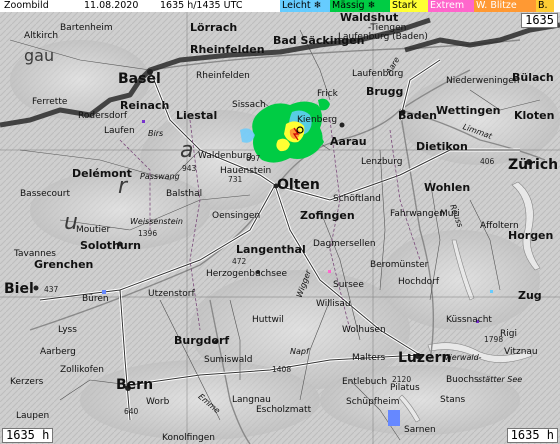 This screenshot has height=444, width=560. Describe the element at coordinates (253, 158) in the screenshot. I see `elev-697: 697` at that location.